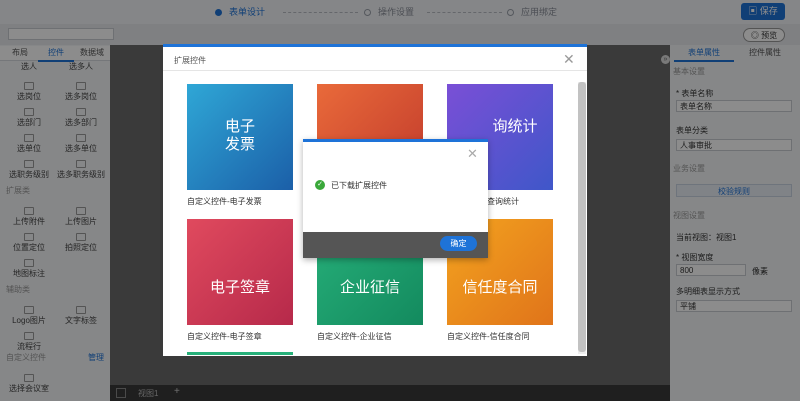 This screenshot has height=401, width=800. I want to click on success-check-icon: ✓, so click(320, 185).